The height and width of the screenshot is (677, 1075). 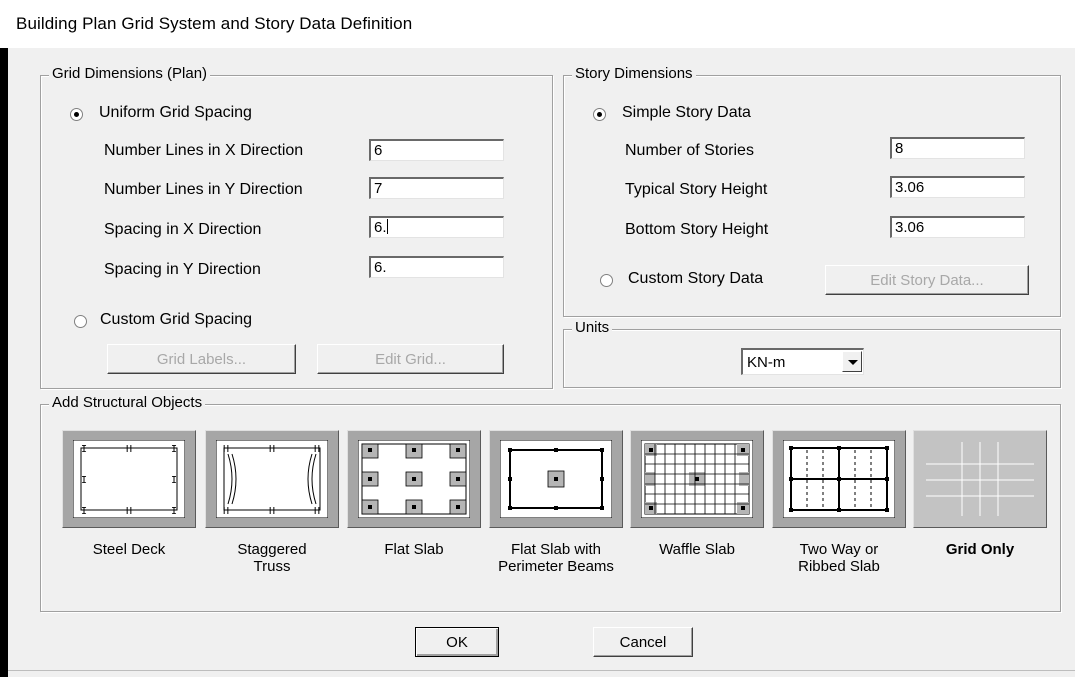 I want to click on caption-line: Waffle Slab, so click(x=697, y=549).